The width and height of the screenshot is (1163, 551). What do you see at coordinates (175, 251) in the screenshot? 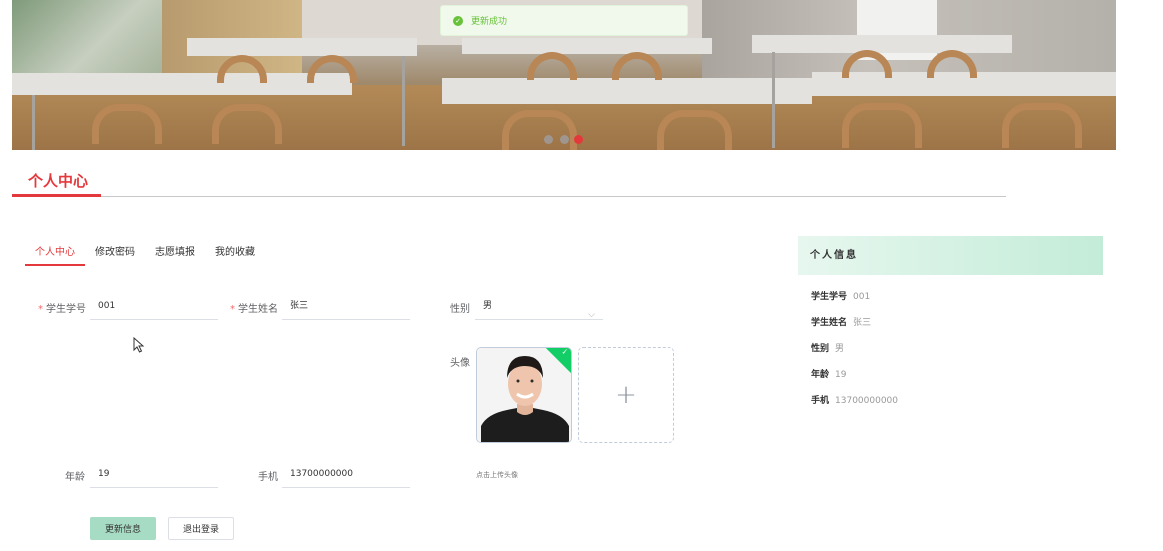
I see `tab-application: 志愿填报` at bounding box center [175, 251].